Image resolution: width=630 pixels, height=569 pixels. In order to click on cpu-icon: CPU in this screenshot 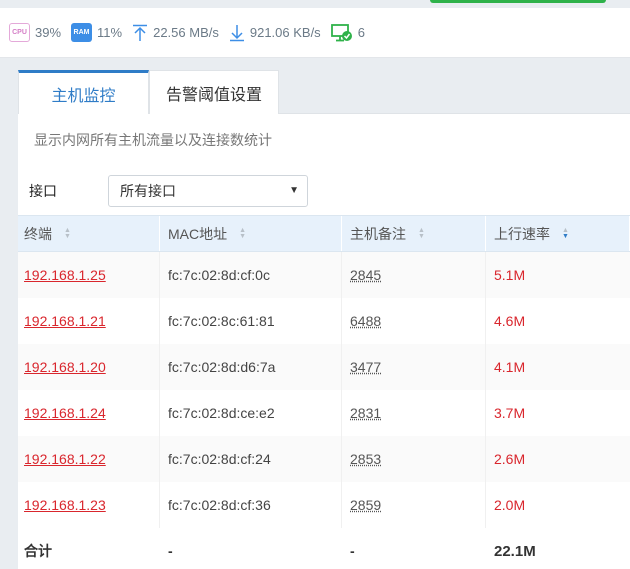, I will do `click(19, 32)`.